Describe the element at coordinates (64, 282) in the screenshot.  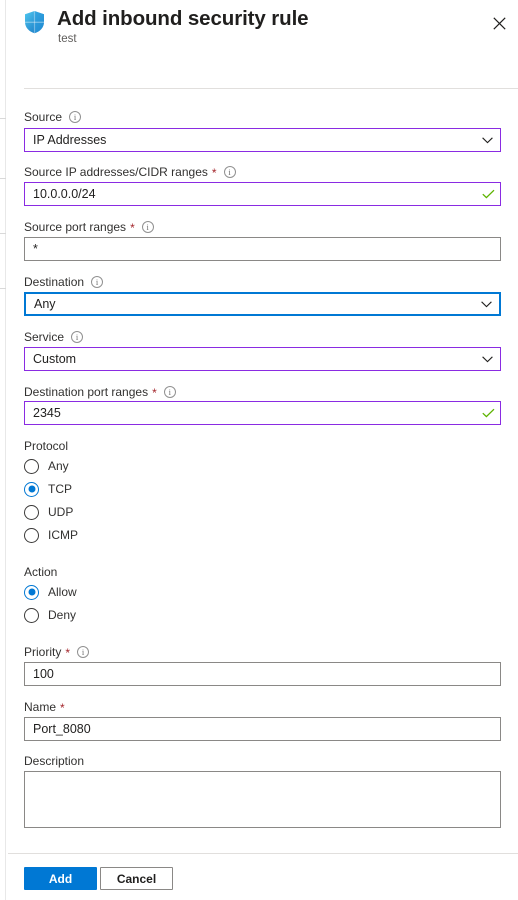
I see `destination-label: Destination i` at that location.